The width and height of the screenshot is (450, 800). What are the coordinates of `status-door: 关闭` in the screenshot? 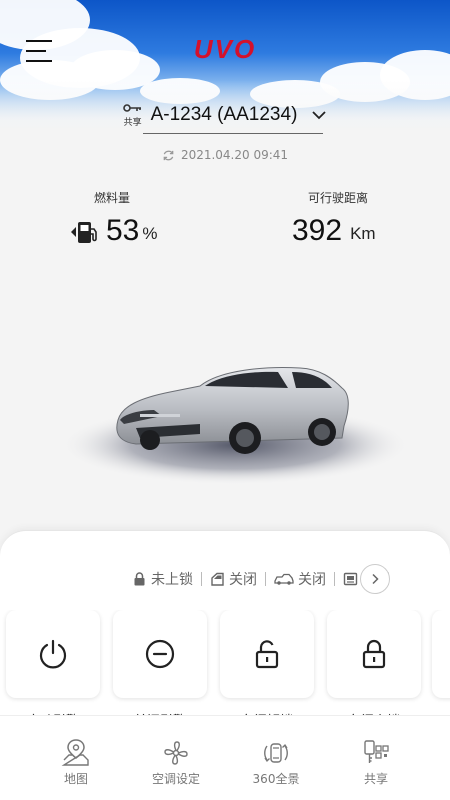 It's located at (233, 579).